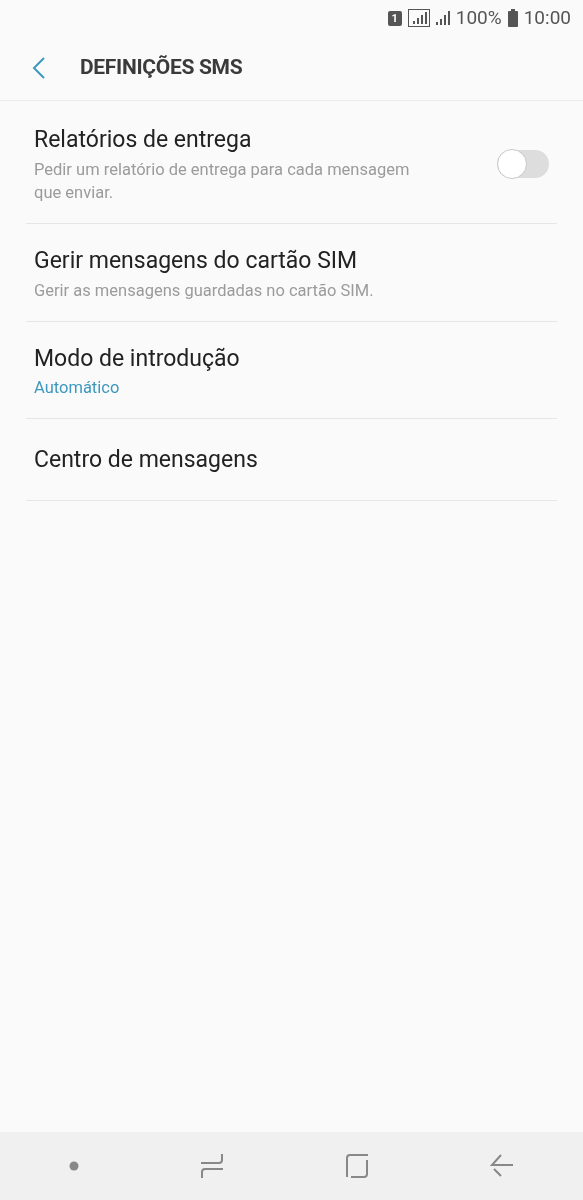 This screenshot has width=583, height=1200. I want to click on settings-item: Relatórios de entrega Pedir um relatório de entrega para cada mensagem que enviar., so click(291, 163).